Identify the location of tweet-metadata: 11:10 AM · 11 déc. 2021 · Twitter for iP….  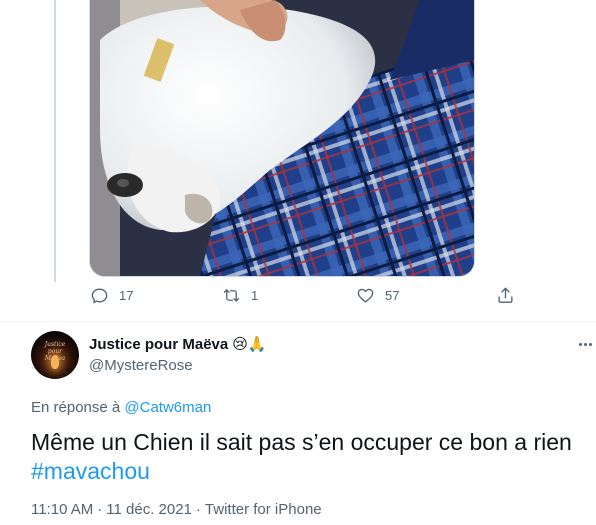
(176, 509).